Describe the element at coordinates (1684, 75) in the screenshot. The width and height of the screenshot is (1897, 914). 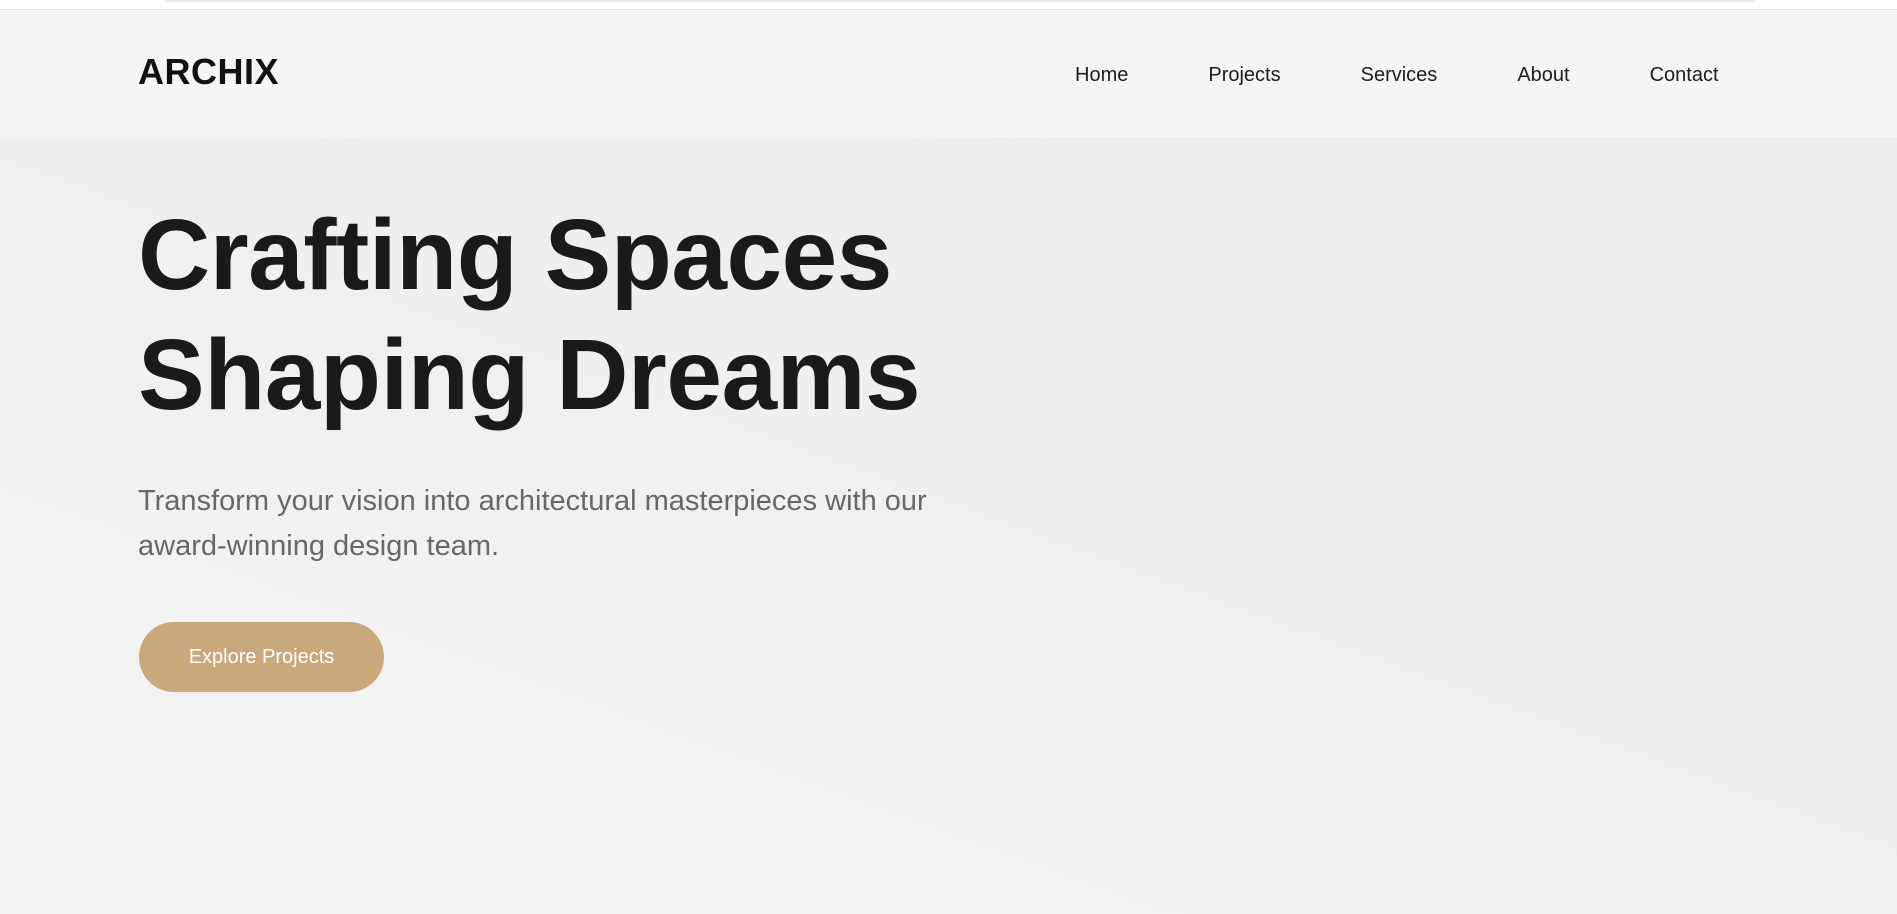
I see `nav-link-contact: Contact` at that location.